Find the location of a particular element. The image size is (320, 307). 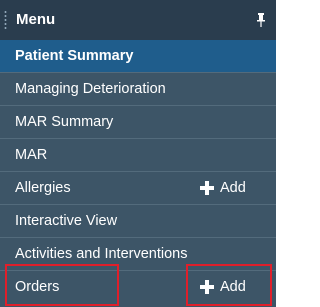

menu-item-label: Activities and Interventions is located at coordinates (101, 254).